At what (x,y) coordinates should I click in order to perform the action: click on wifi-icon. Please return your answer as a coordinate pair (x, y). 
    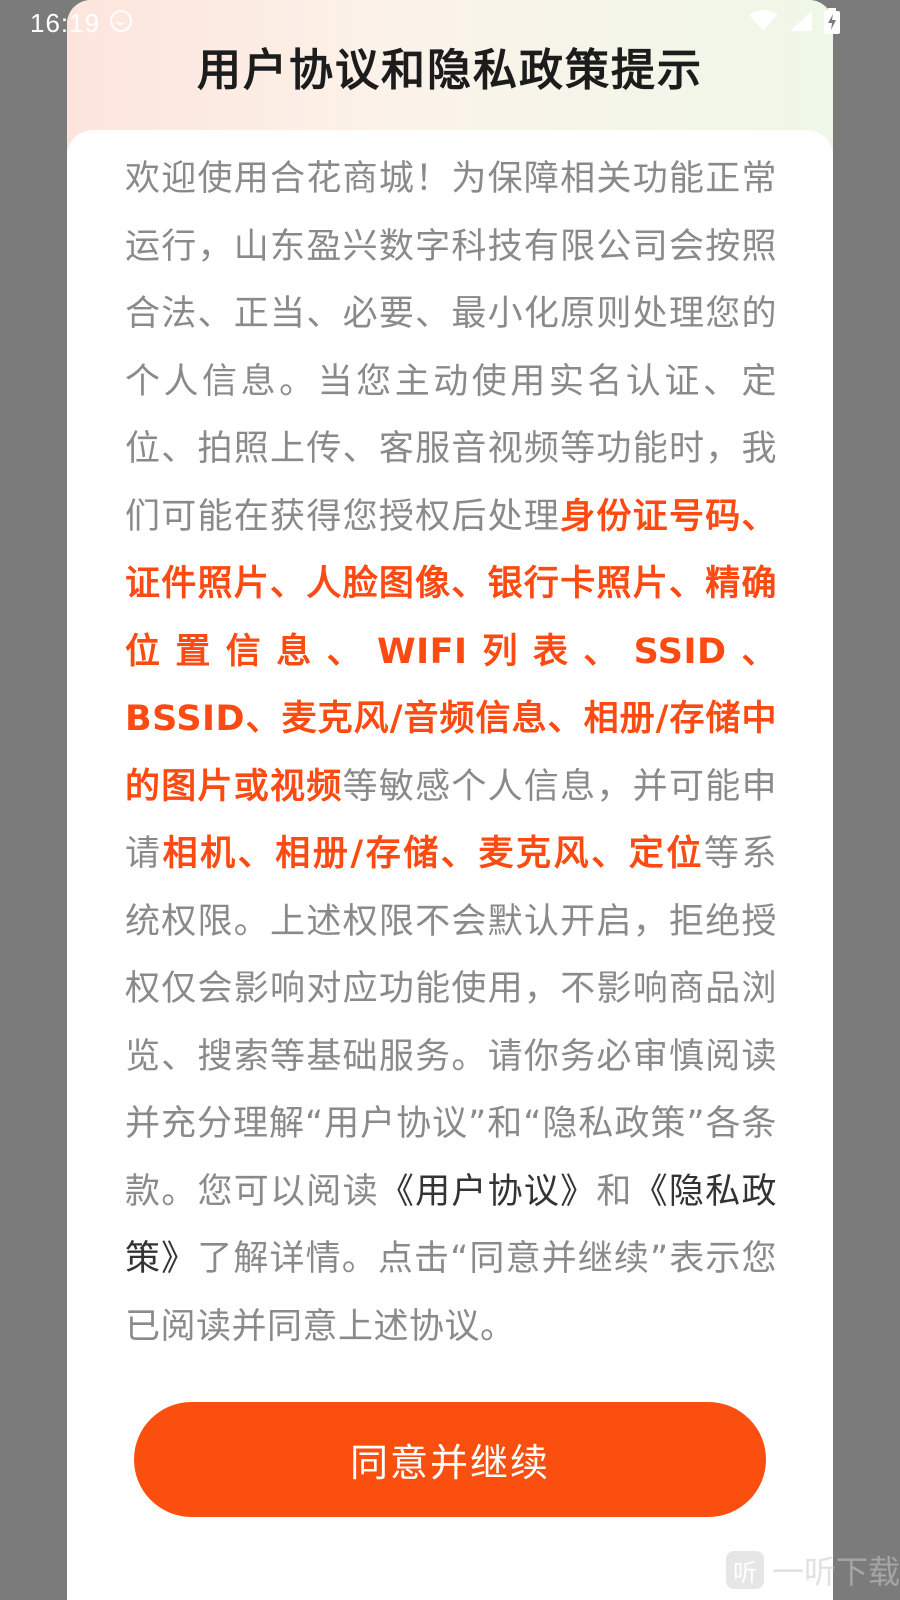
    Looking at the image, I should click on (763, 20).